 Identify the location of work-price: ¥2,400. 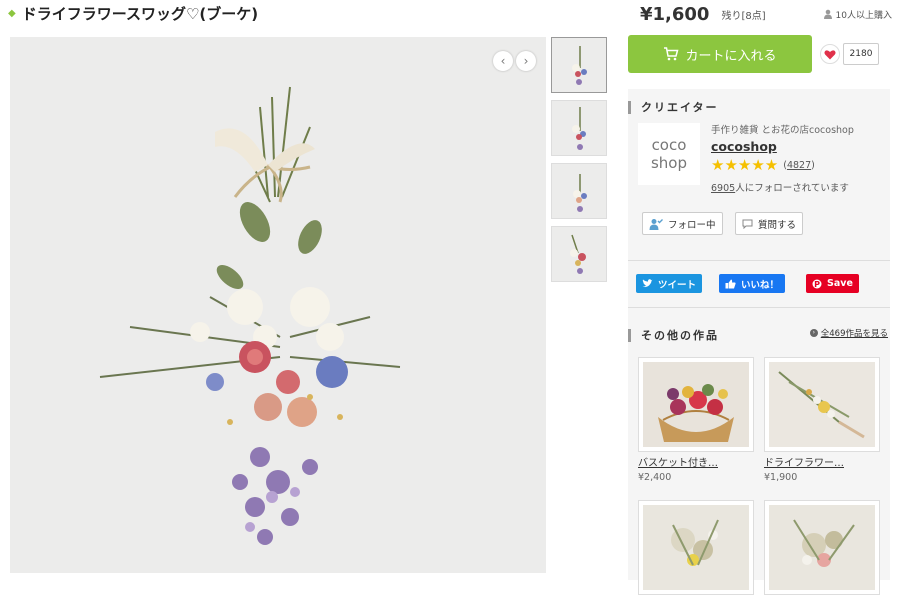
(655, 477).